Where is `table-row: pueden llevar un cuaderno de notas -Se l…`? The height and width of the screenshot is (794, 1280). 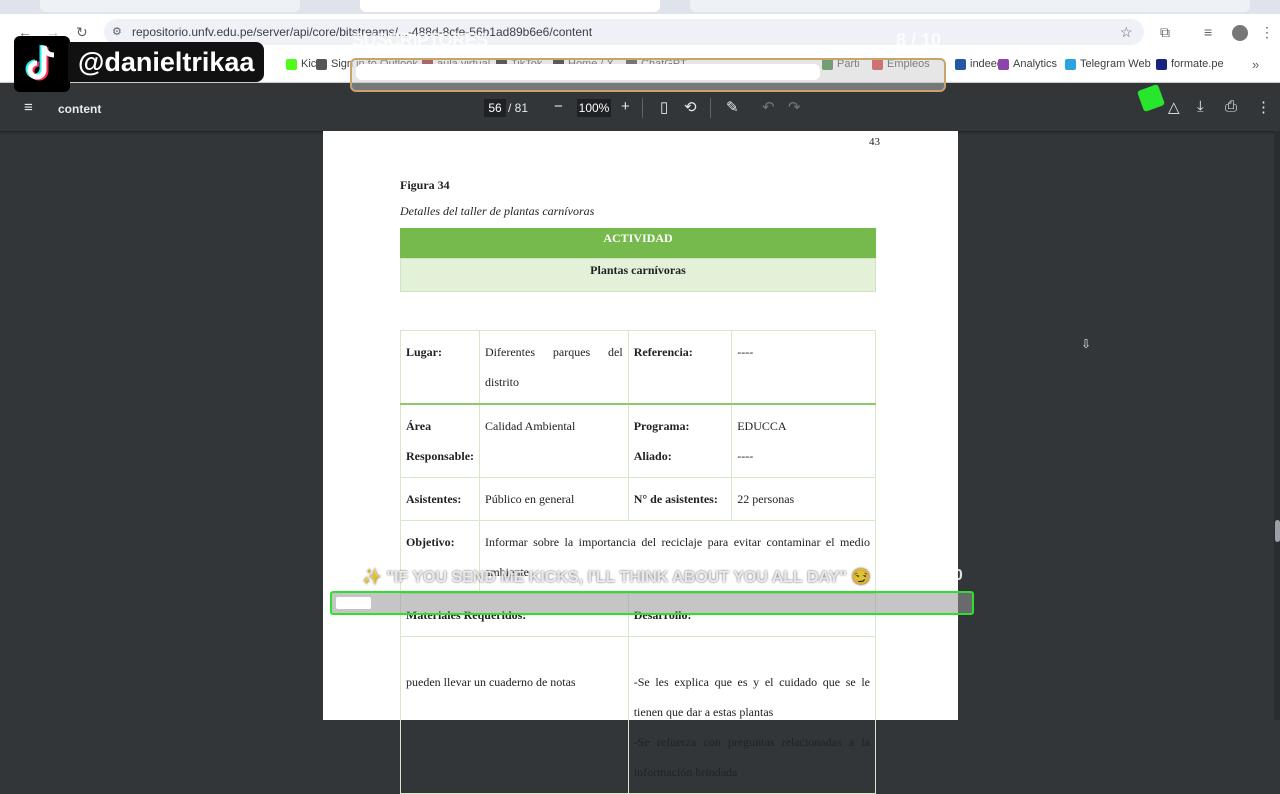
table-row: pueden llevar un cuaderno de notas -Se l… is located at coordinates (638, 715).